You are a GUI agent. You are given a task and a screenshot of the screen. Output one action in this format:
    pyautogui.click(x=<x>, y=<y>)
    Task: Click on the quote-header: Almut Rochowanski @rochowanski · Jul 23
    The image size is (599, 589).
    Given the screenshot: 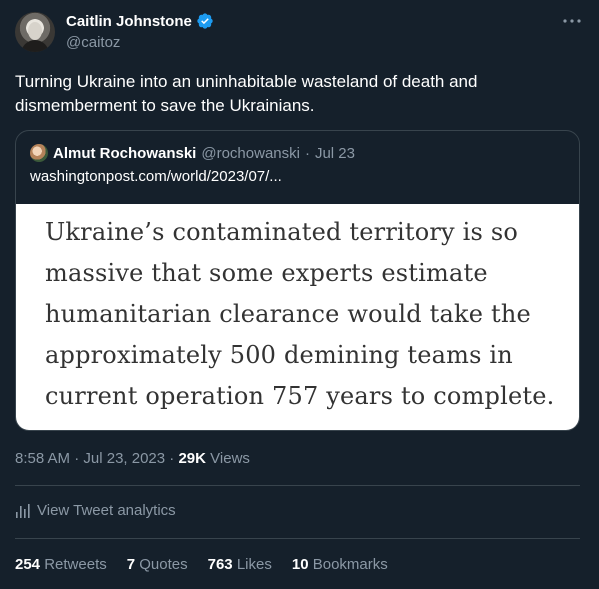 What is the action you would take?
    pyautogui.click(x=192, y=153)
    